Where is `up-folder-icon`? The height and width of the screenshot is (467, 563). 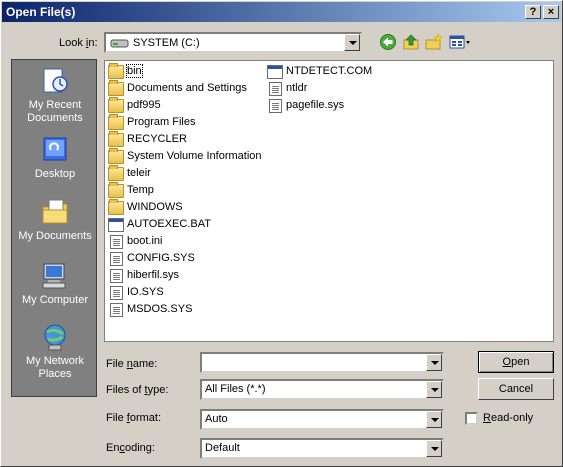 up-folder-icon is located at coordinates (411, 42).